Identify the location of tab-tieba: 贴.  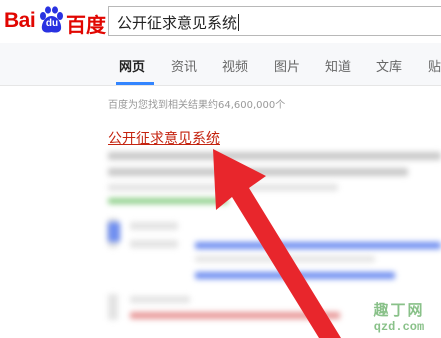
(434, 65).